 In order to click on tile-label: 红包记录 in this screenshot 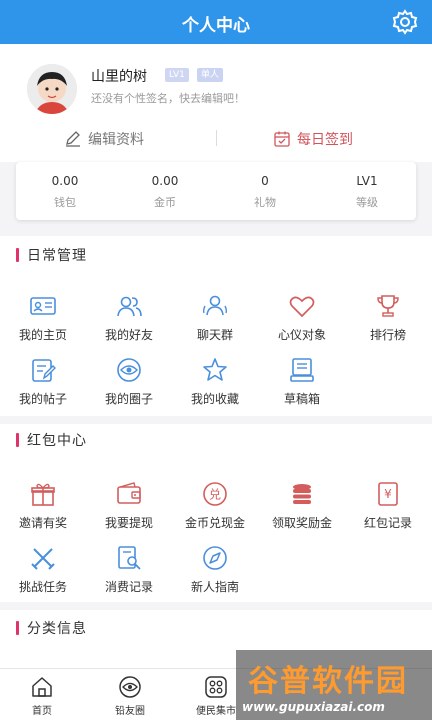, I will do `click(387, 523)`.